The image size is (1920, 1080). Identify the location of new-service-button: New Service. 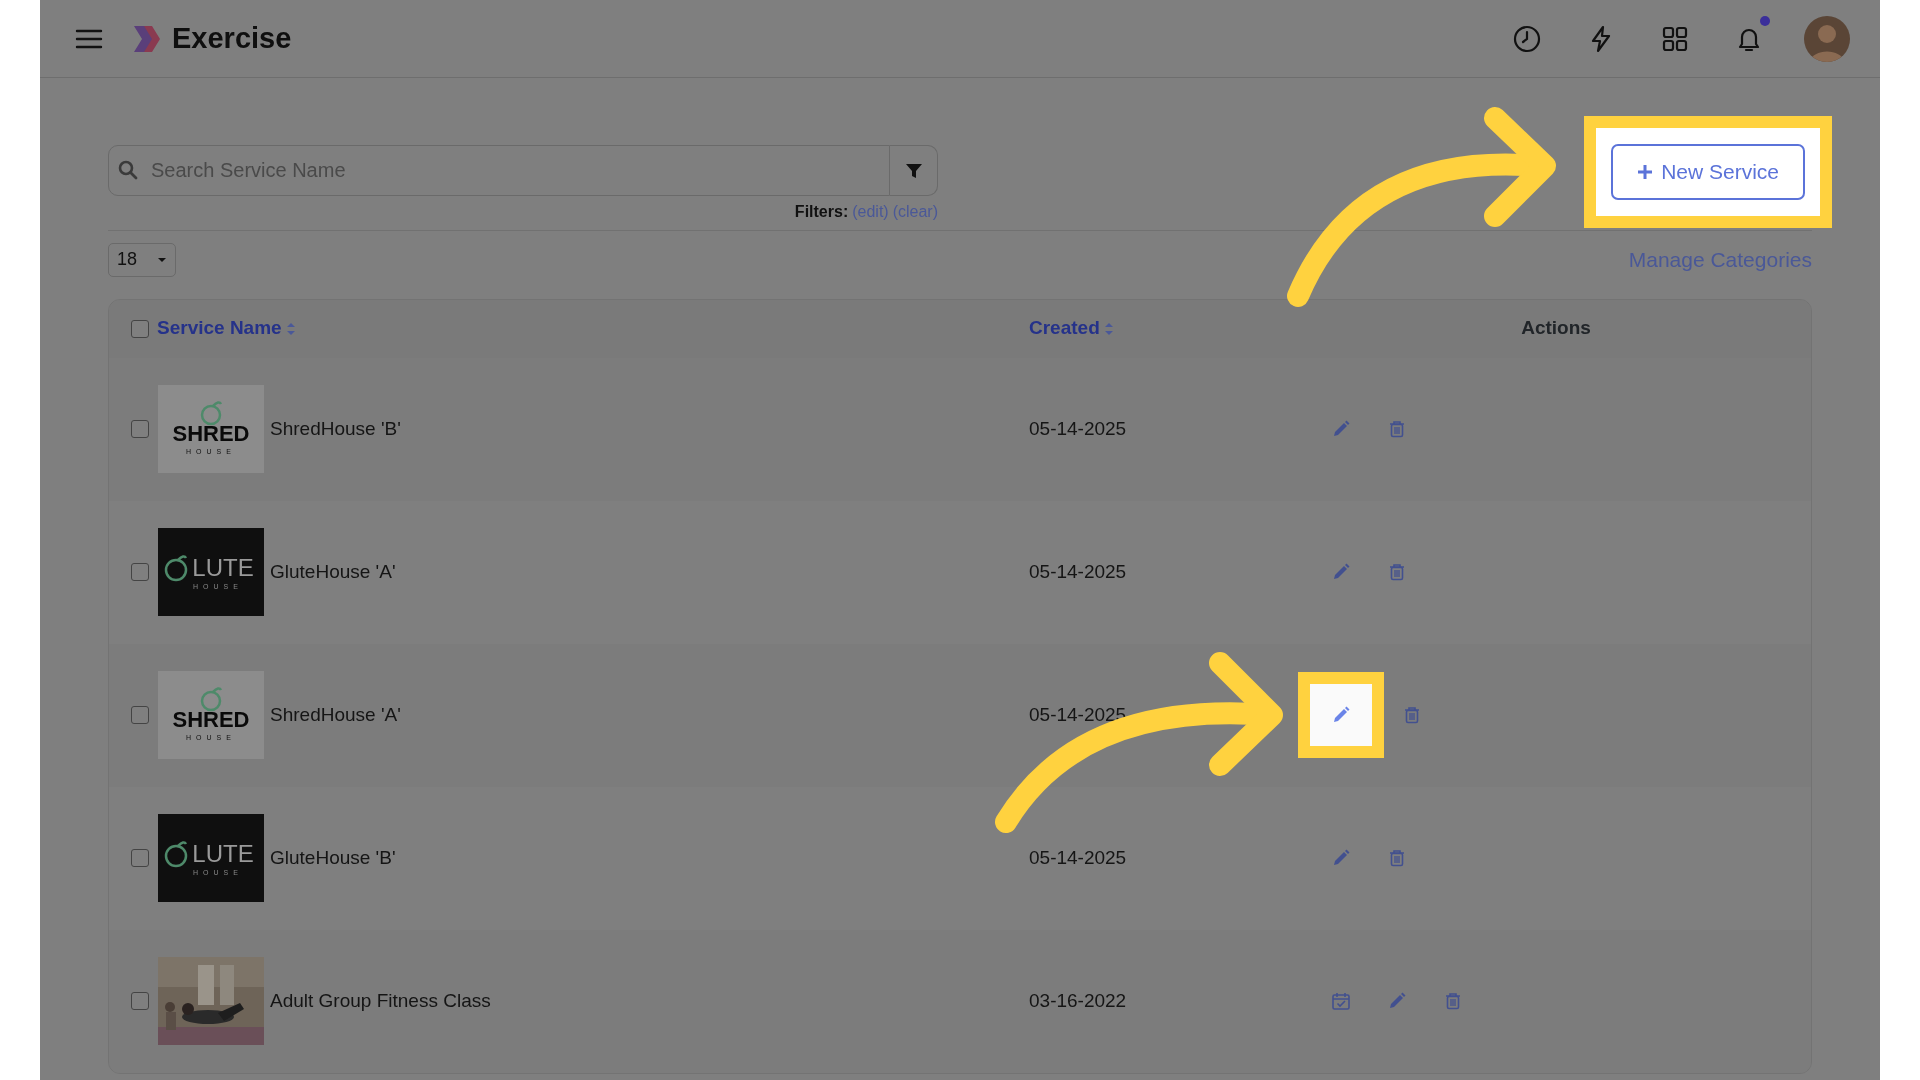
(1708, 172).